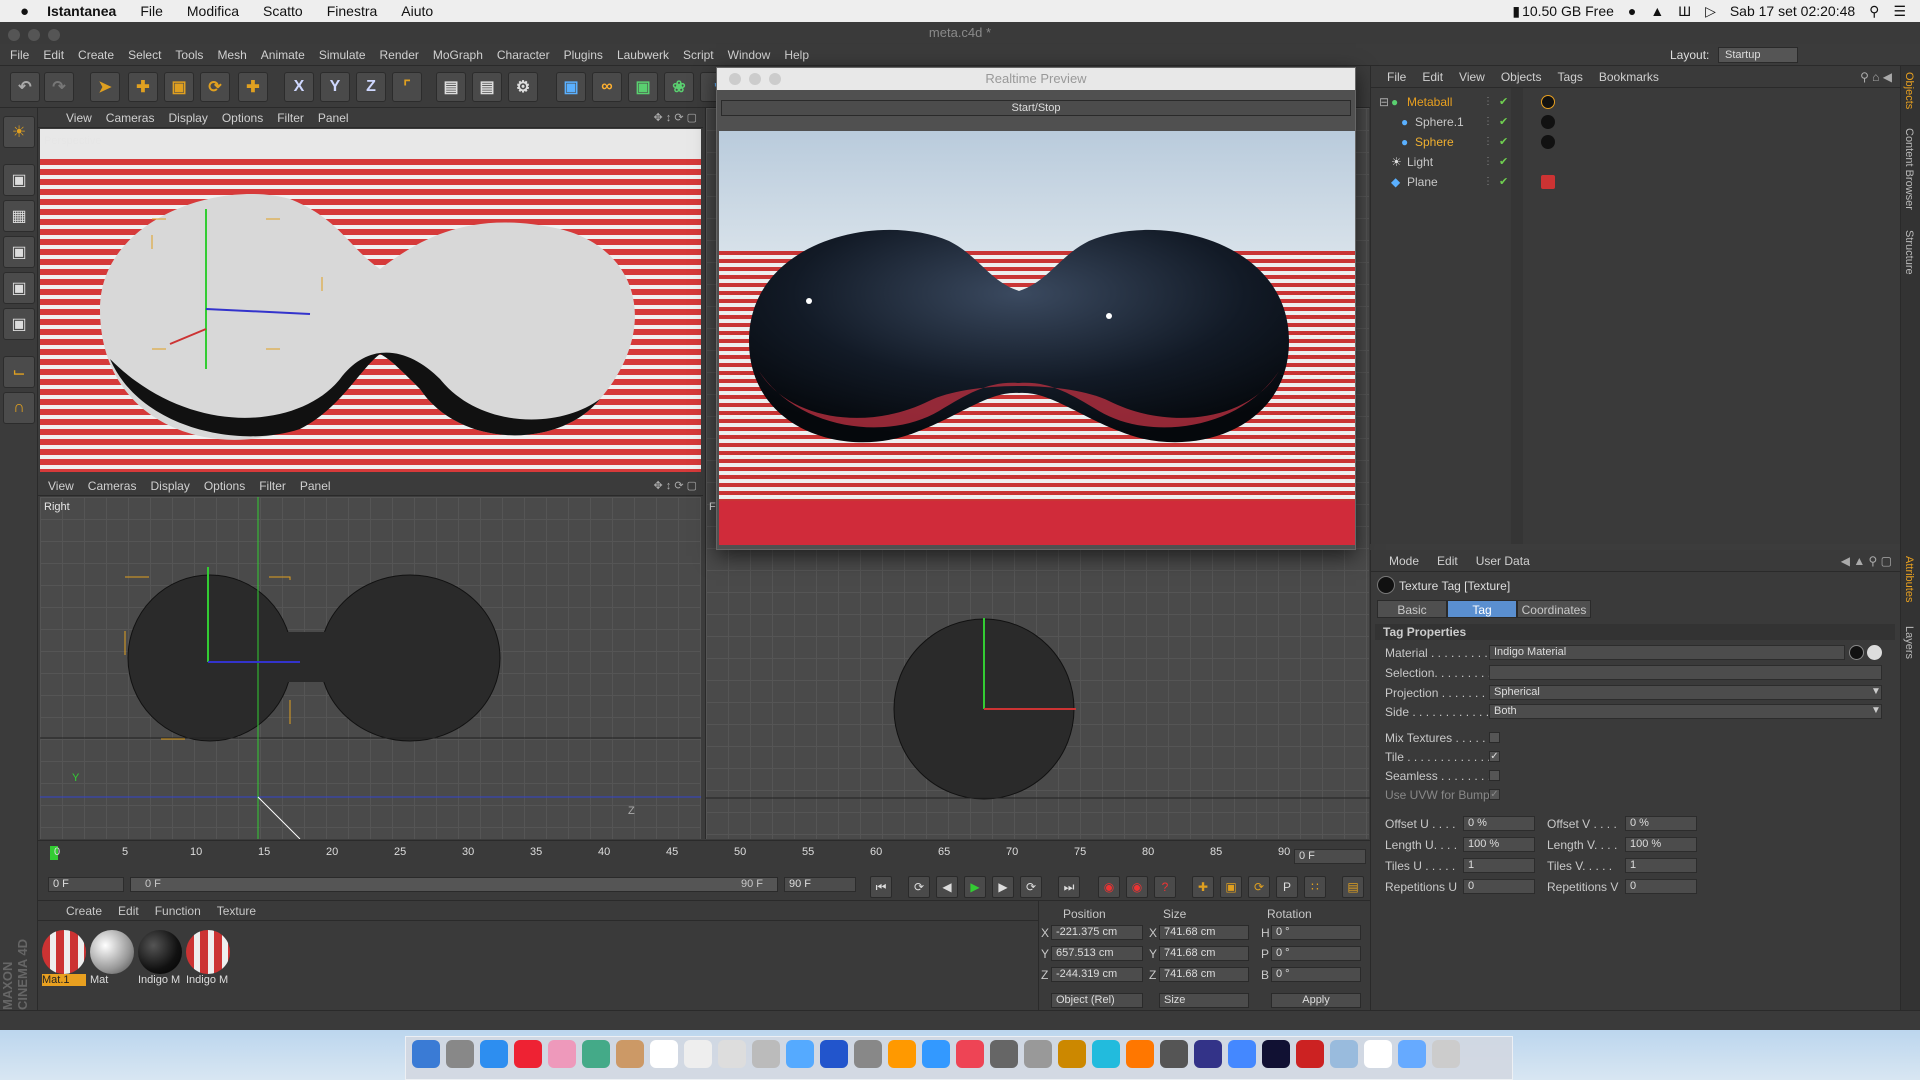 This screenshot has height=1080, width=1920. I want to click on vp1-nav-icons: ✥ ↕ ⟳ ▢, so click(676, 117).